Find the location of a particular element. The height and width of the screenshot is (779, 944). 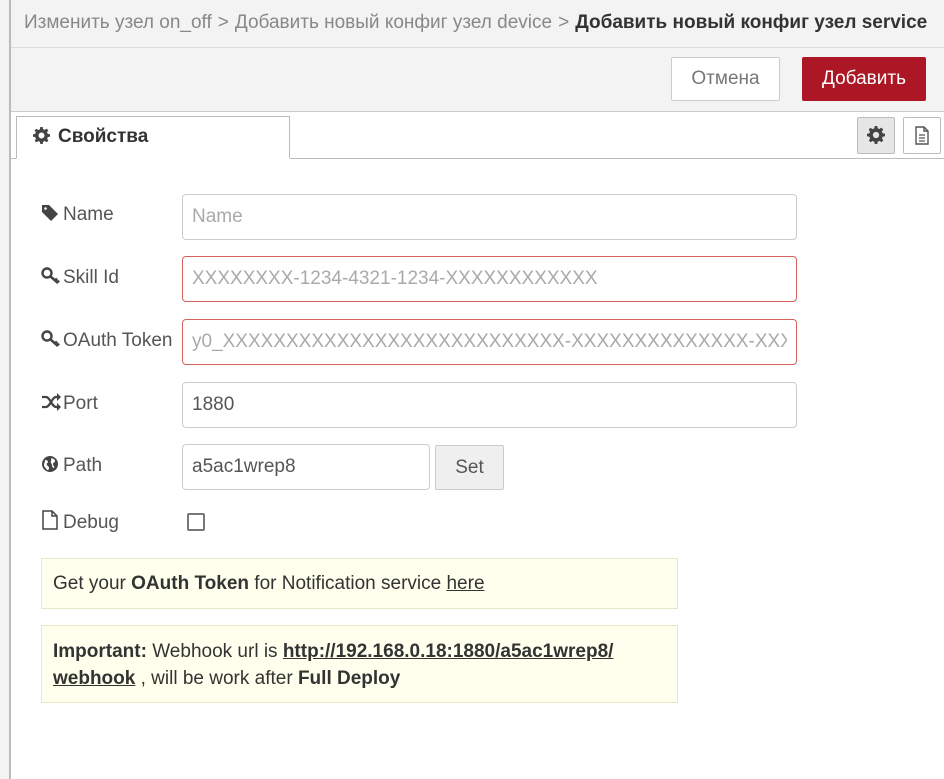

breadcrumb-current: Добавить новый конфиг узел service is located at coordinates (751, 22).